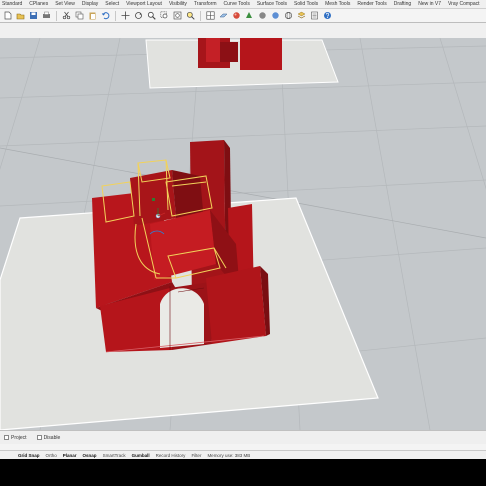 The image size is (486, 486). What do you see at coordinates (151, 15) in the screenshot?
I see `zoom-icon` at bounding box center [151, 15].